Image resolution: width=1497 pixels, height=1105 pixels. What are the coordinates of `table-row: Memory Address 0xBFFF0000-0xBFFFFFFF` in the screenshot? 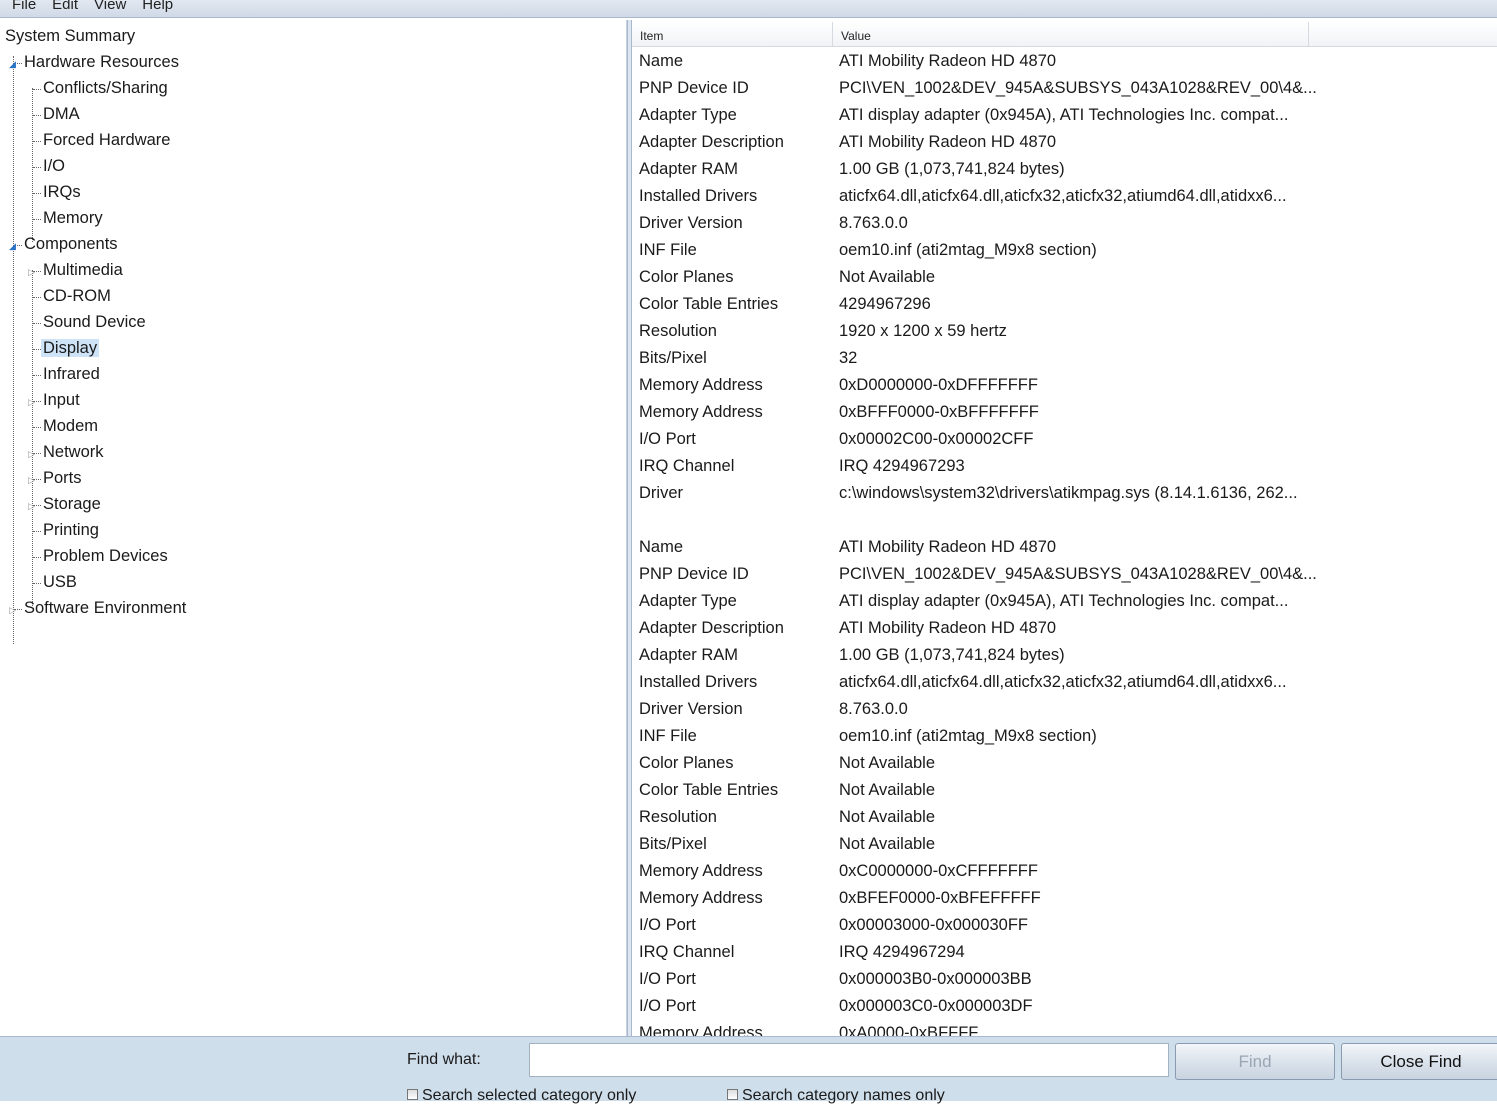 It's located at (1064, 412).